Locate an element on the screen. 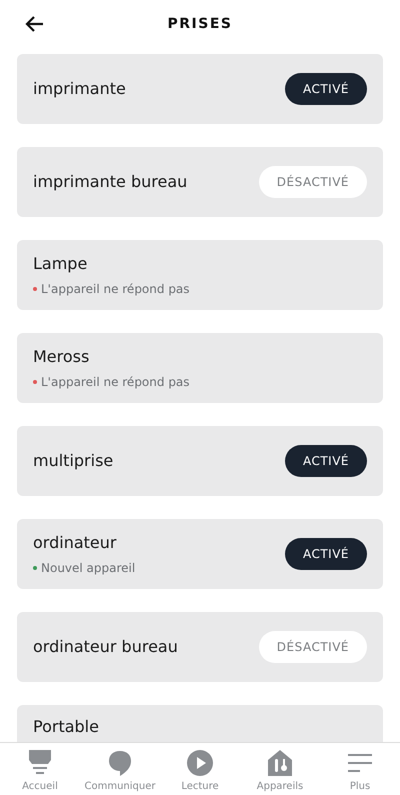 This screenshot has width=400, height=795. page-title: PRISES is located at coordinates (200, 24).